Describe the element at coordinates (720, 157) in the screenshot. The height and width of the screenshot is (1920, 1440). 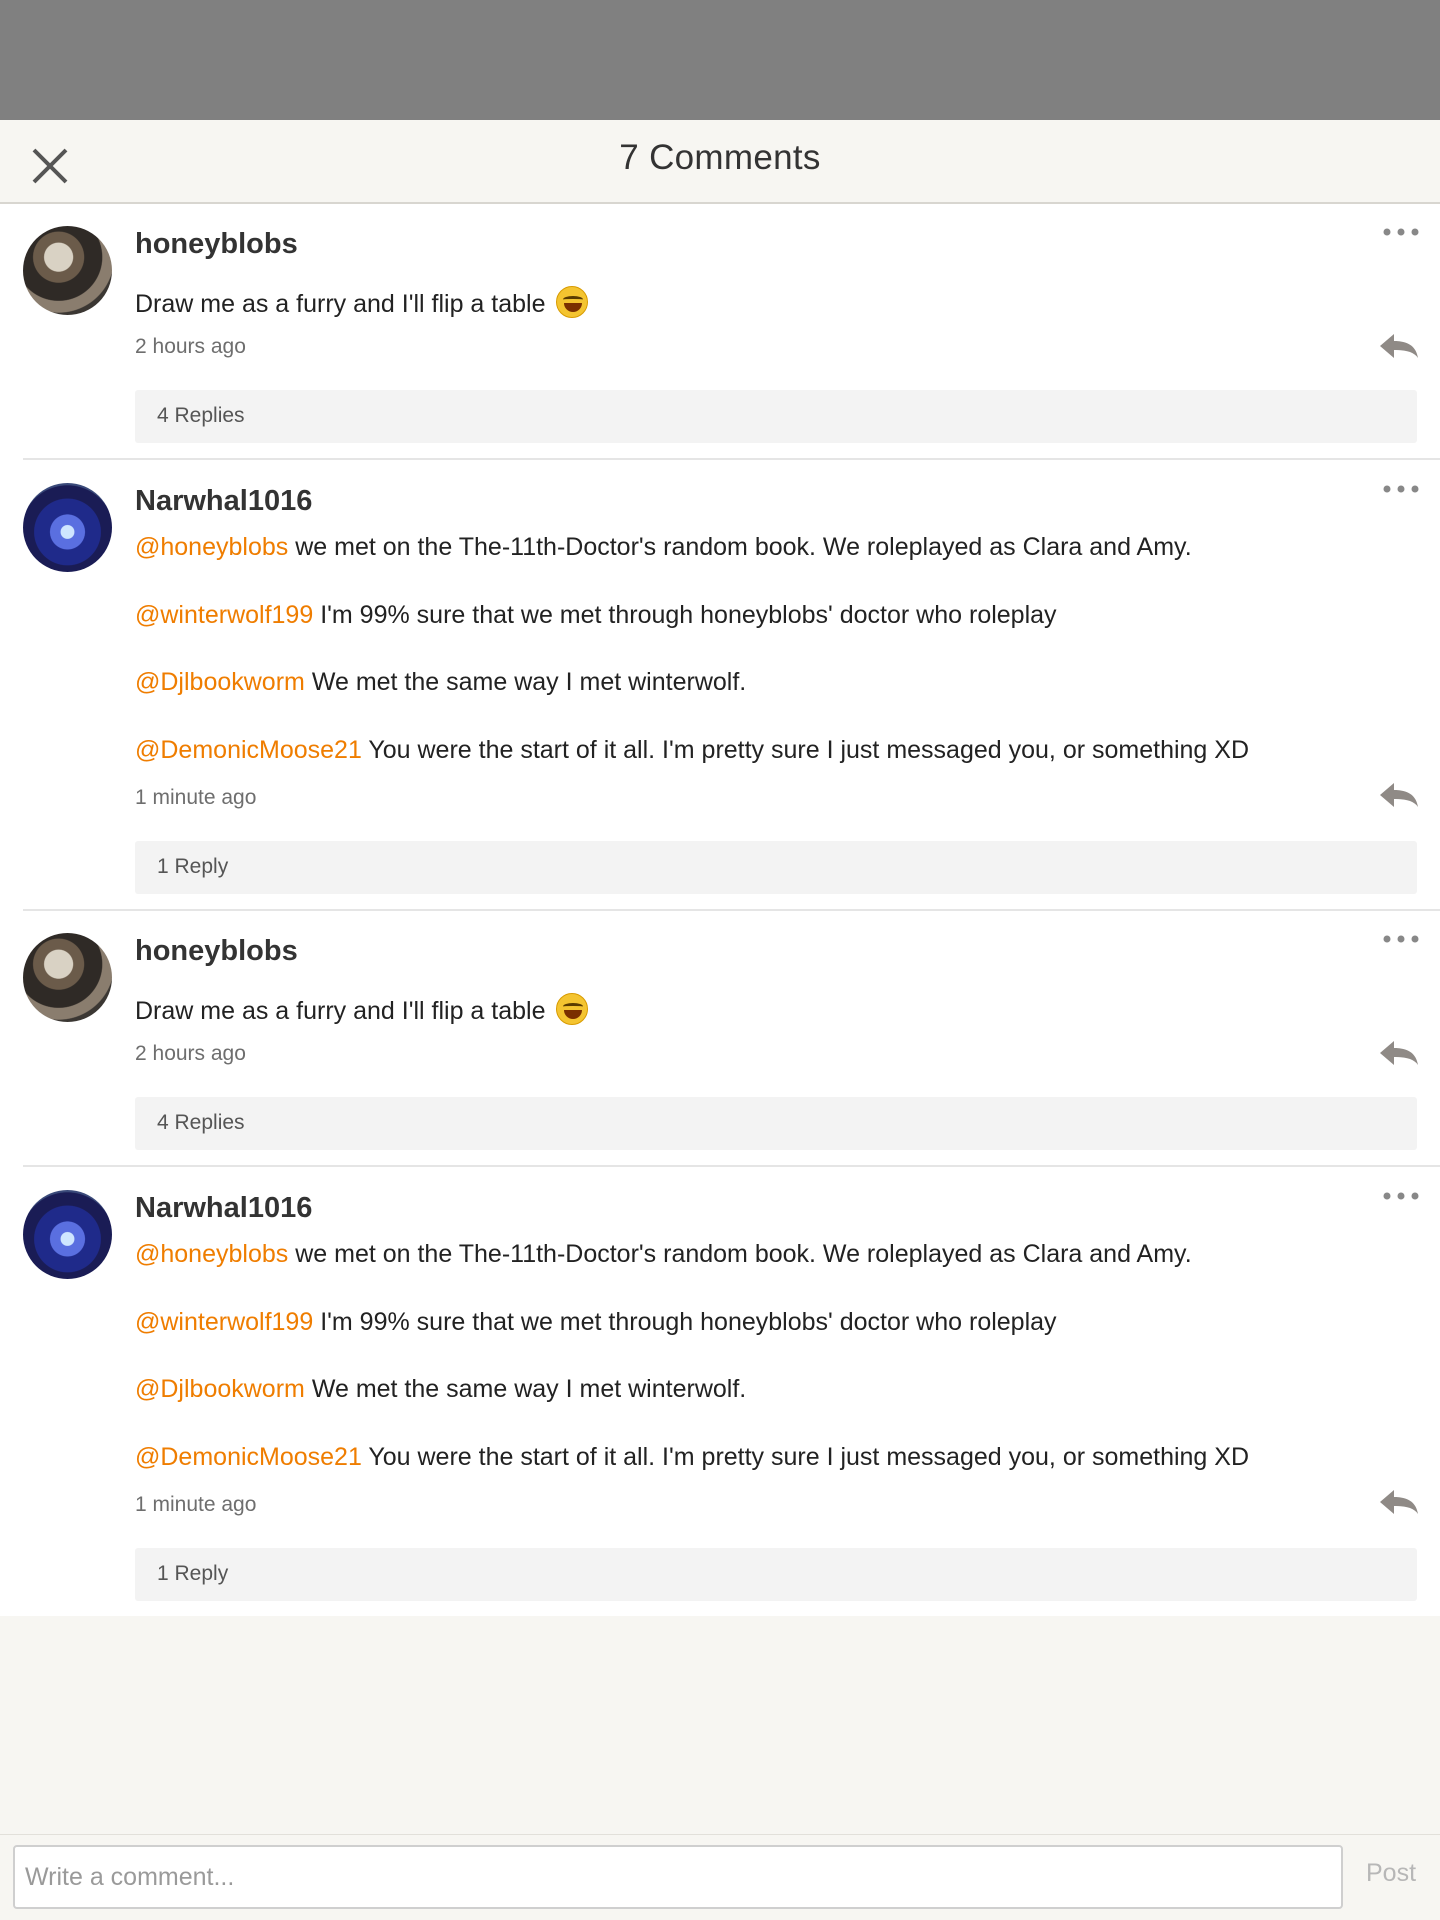
I see `page-title: 7 Comments` at that location.